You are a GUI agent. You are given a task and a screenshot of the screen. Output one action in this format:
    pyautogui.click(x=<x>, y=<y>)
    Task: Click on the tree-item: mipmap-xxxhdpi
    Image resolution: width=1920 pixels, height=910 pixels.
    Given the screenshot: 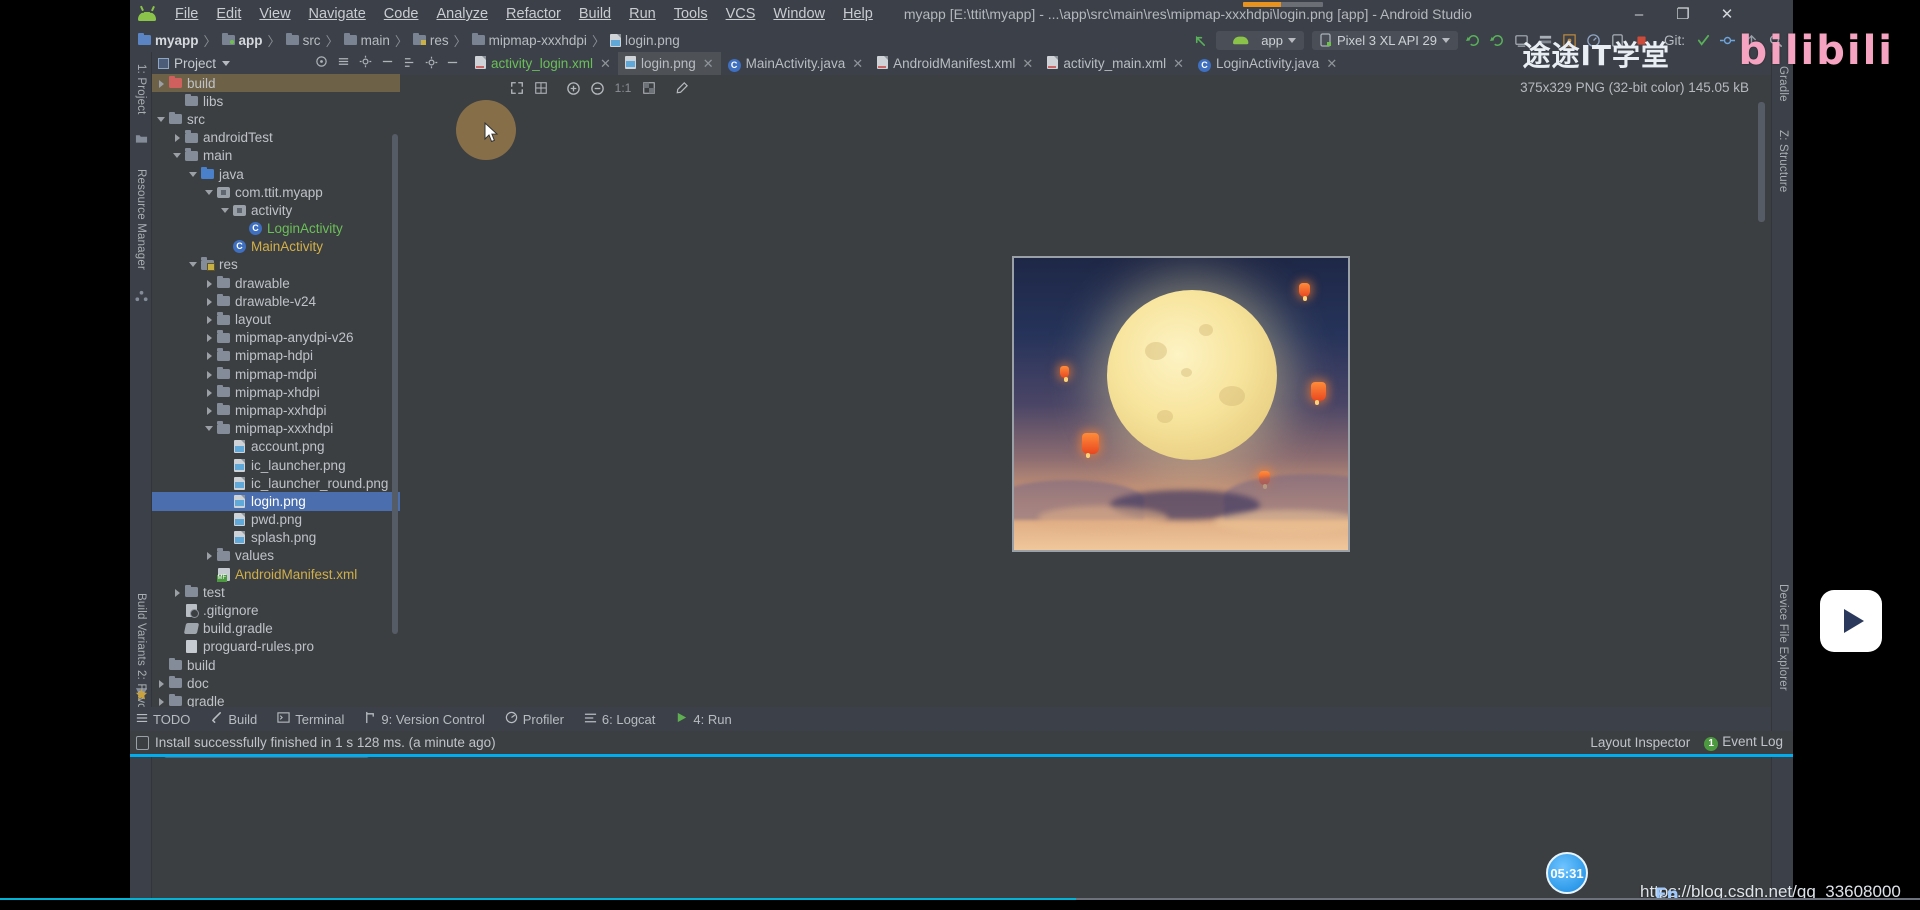 What is the action you would take?
    pyautogui.click(x=276, y=429)
    